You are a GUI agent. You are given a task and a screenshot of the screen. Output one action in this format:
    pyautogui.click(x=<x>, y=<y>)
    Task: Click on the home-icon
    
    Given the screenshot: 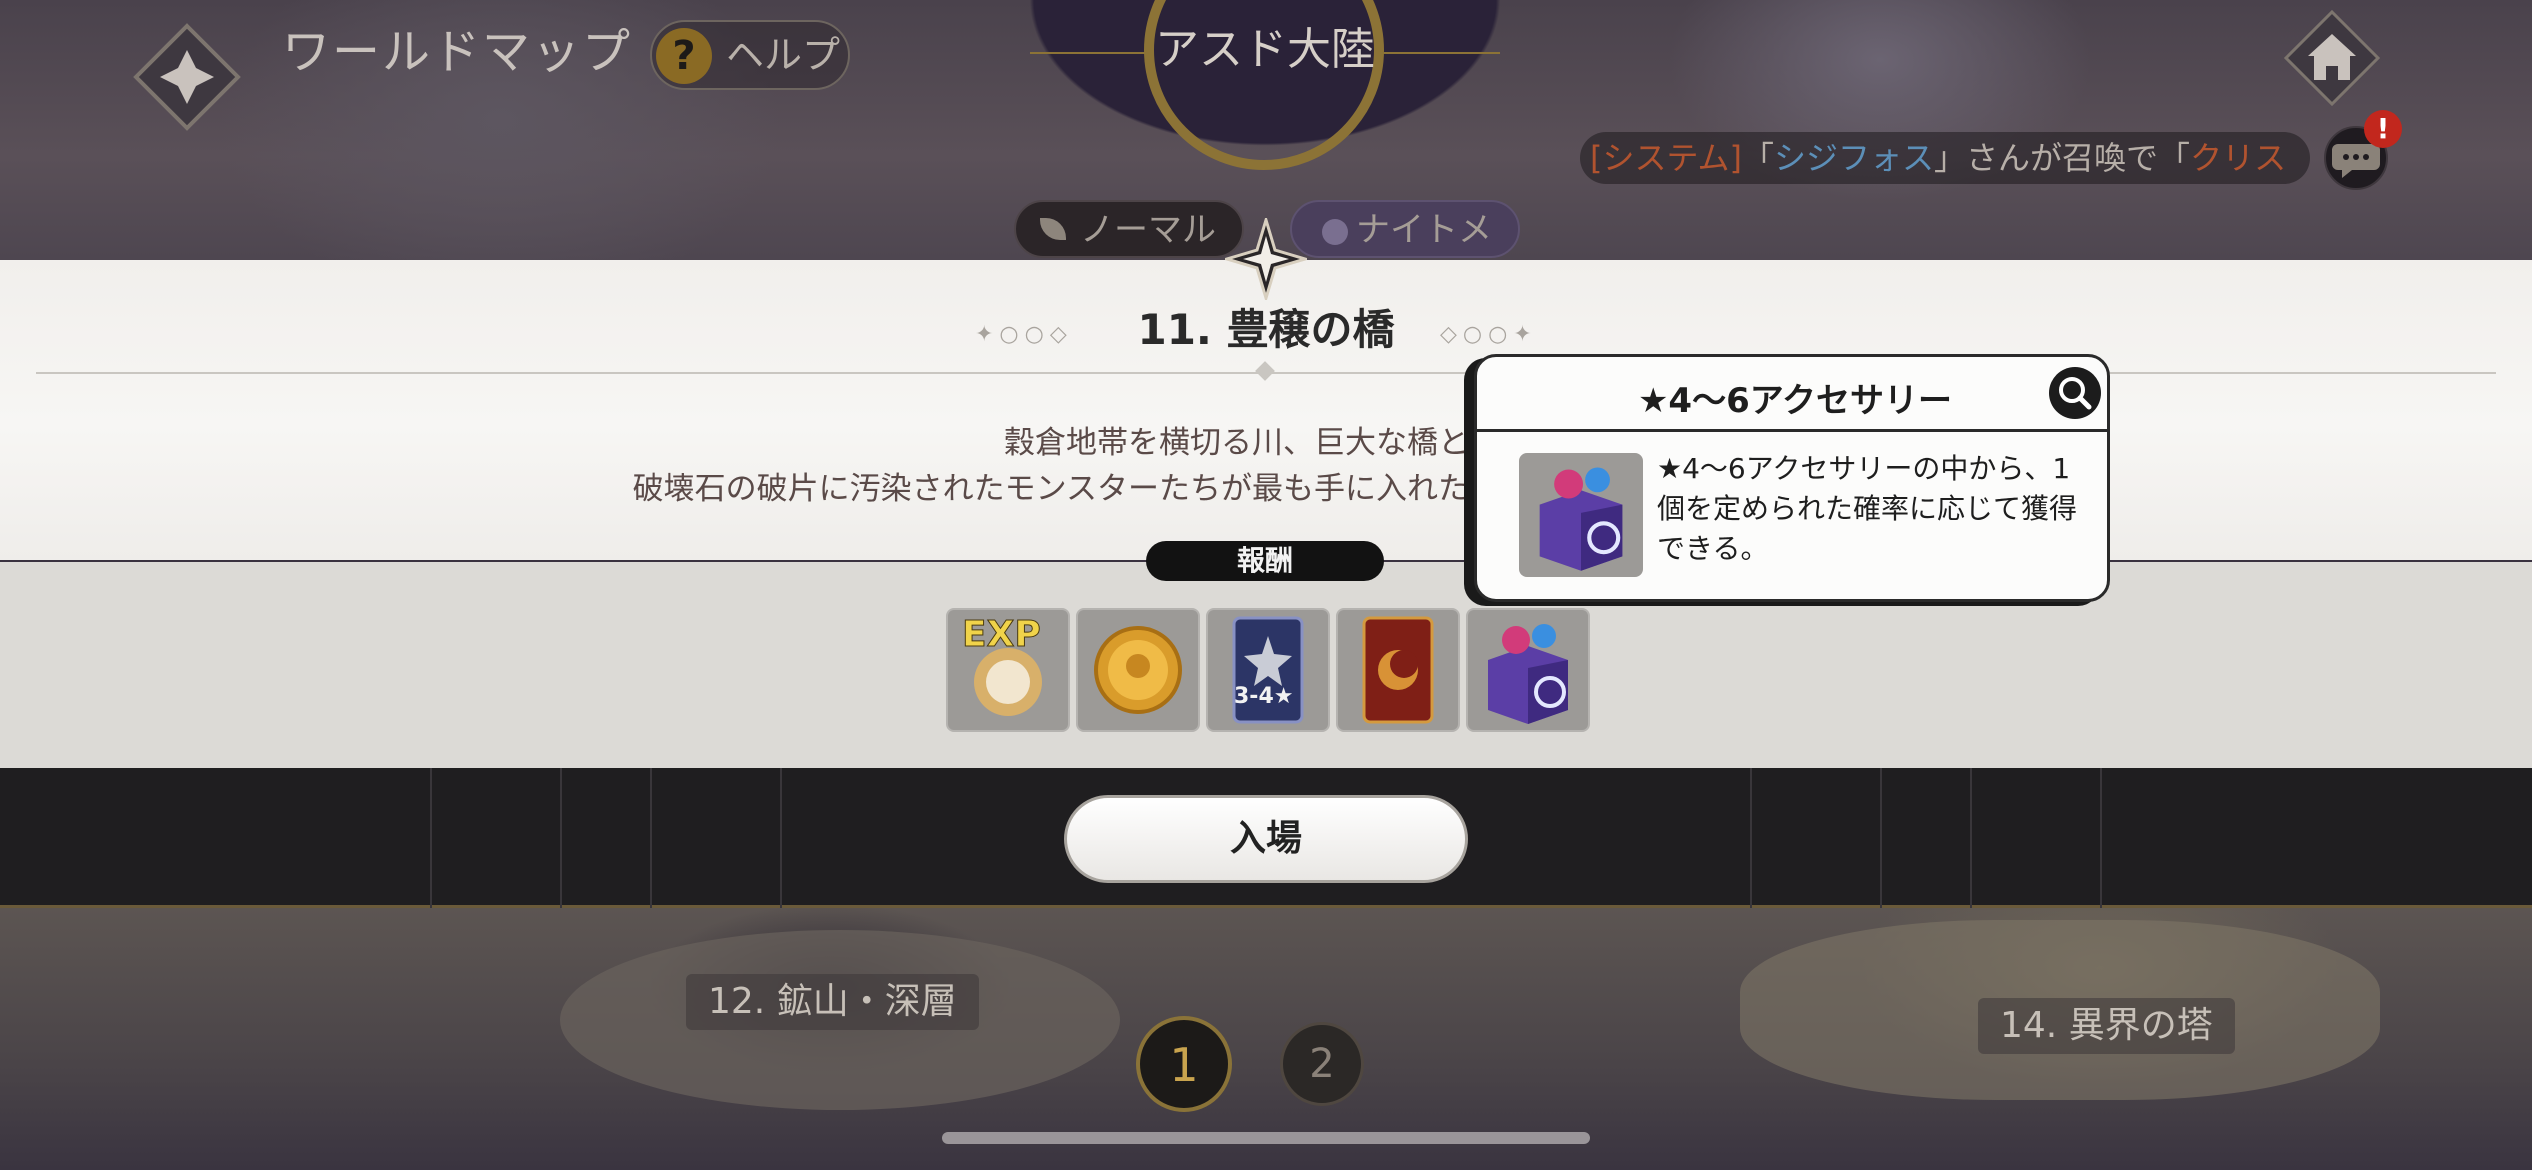 What is the action you would take?
    pyautogui.click(x=2332, y=58)
    